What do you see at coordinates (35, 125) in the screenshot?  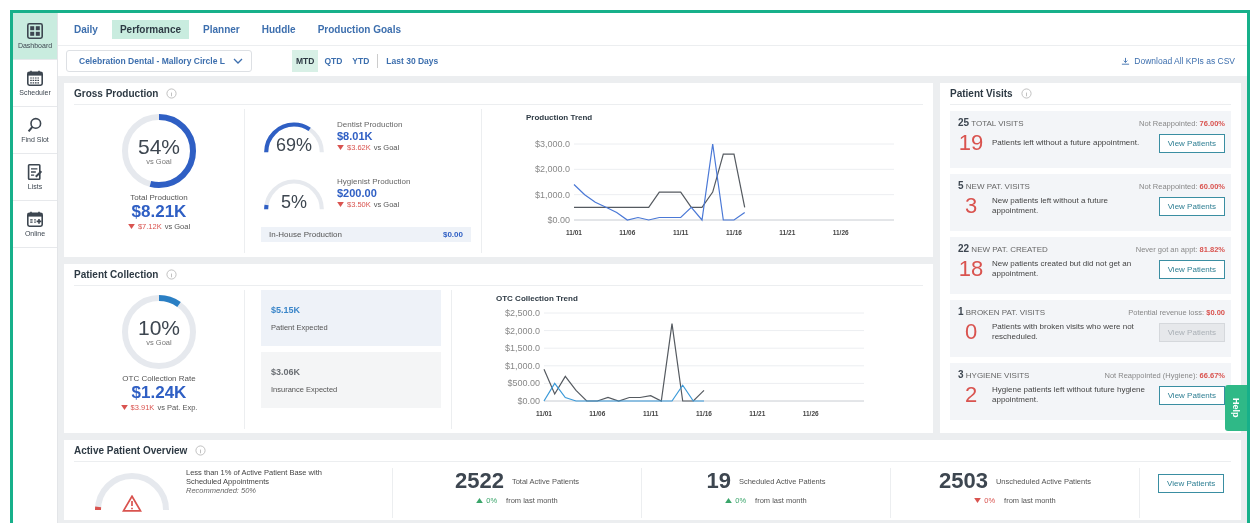 I see `search-icon` at bounding box center [35, 125].